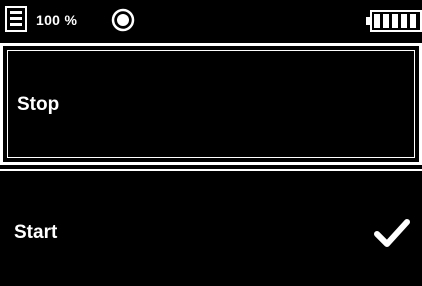 This screenshot has width=422, height=286. I want to click on menu-item-stop-label: Stop, so click(38, 104).